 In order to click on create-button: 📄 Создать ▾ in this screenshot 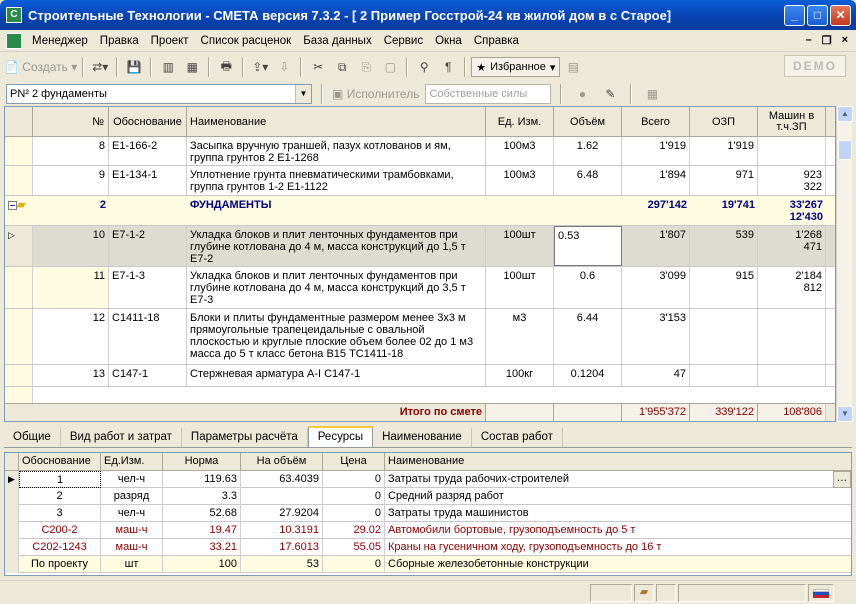, I will do `click(40, 67)`.